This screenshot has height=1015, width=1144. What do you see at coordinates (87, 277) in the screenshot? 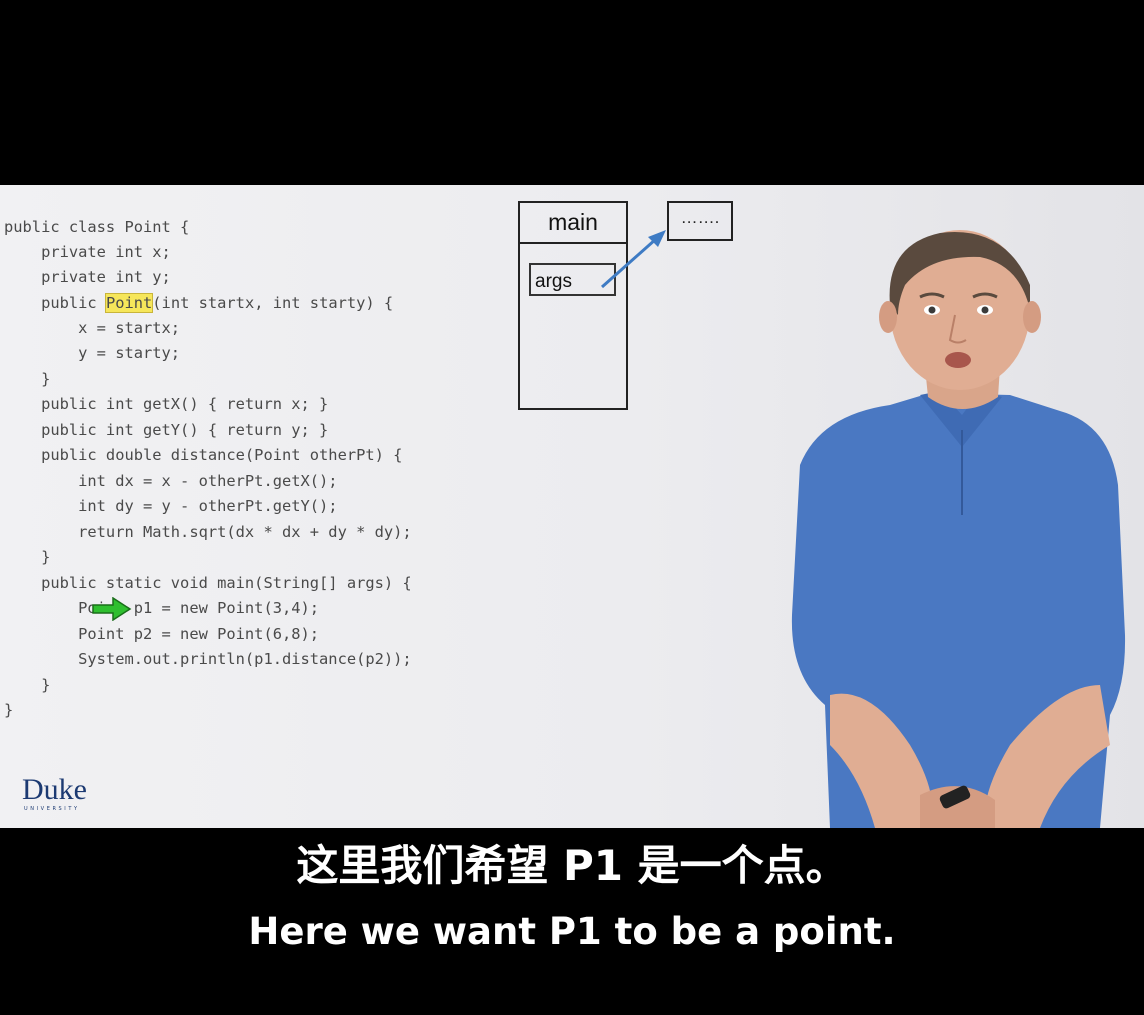
I see `code-line: private int y;` at bounding box center [87, 277].